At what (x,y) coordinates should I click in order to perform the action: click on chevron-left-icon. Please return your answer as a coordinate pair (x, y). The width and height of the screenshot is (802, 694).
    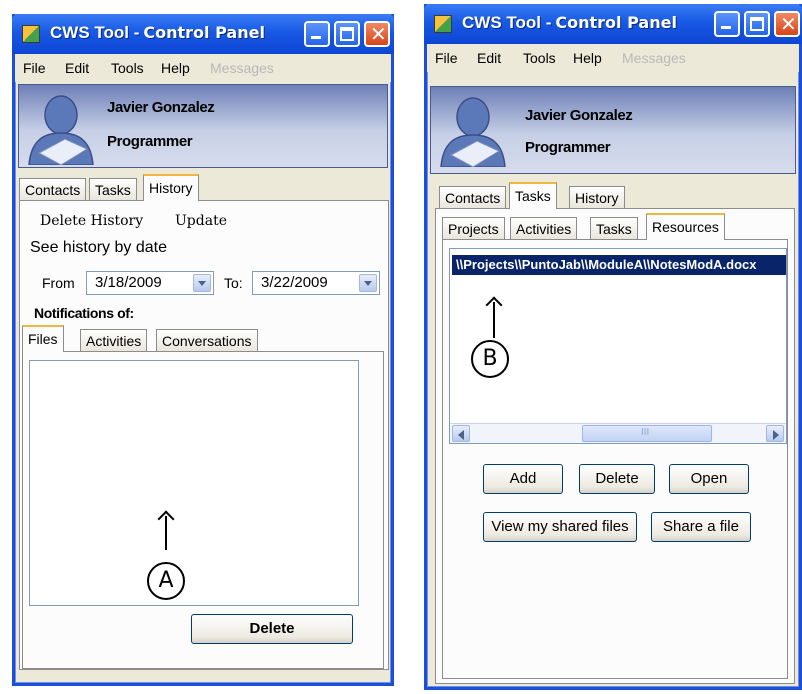
    Looking at the image, I should click on (461, 435).